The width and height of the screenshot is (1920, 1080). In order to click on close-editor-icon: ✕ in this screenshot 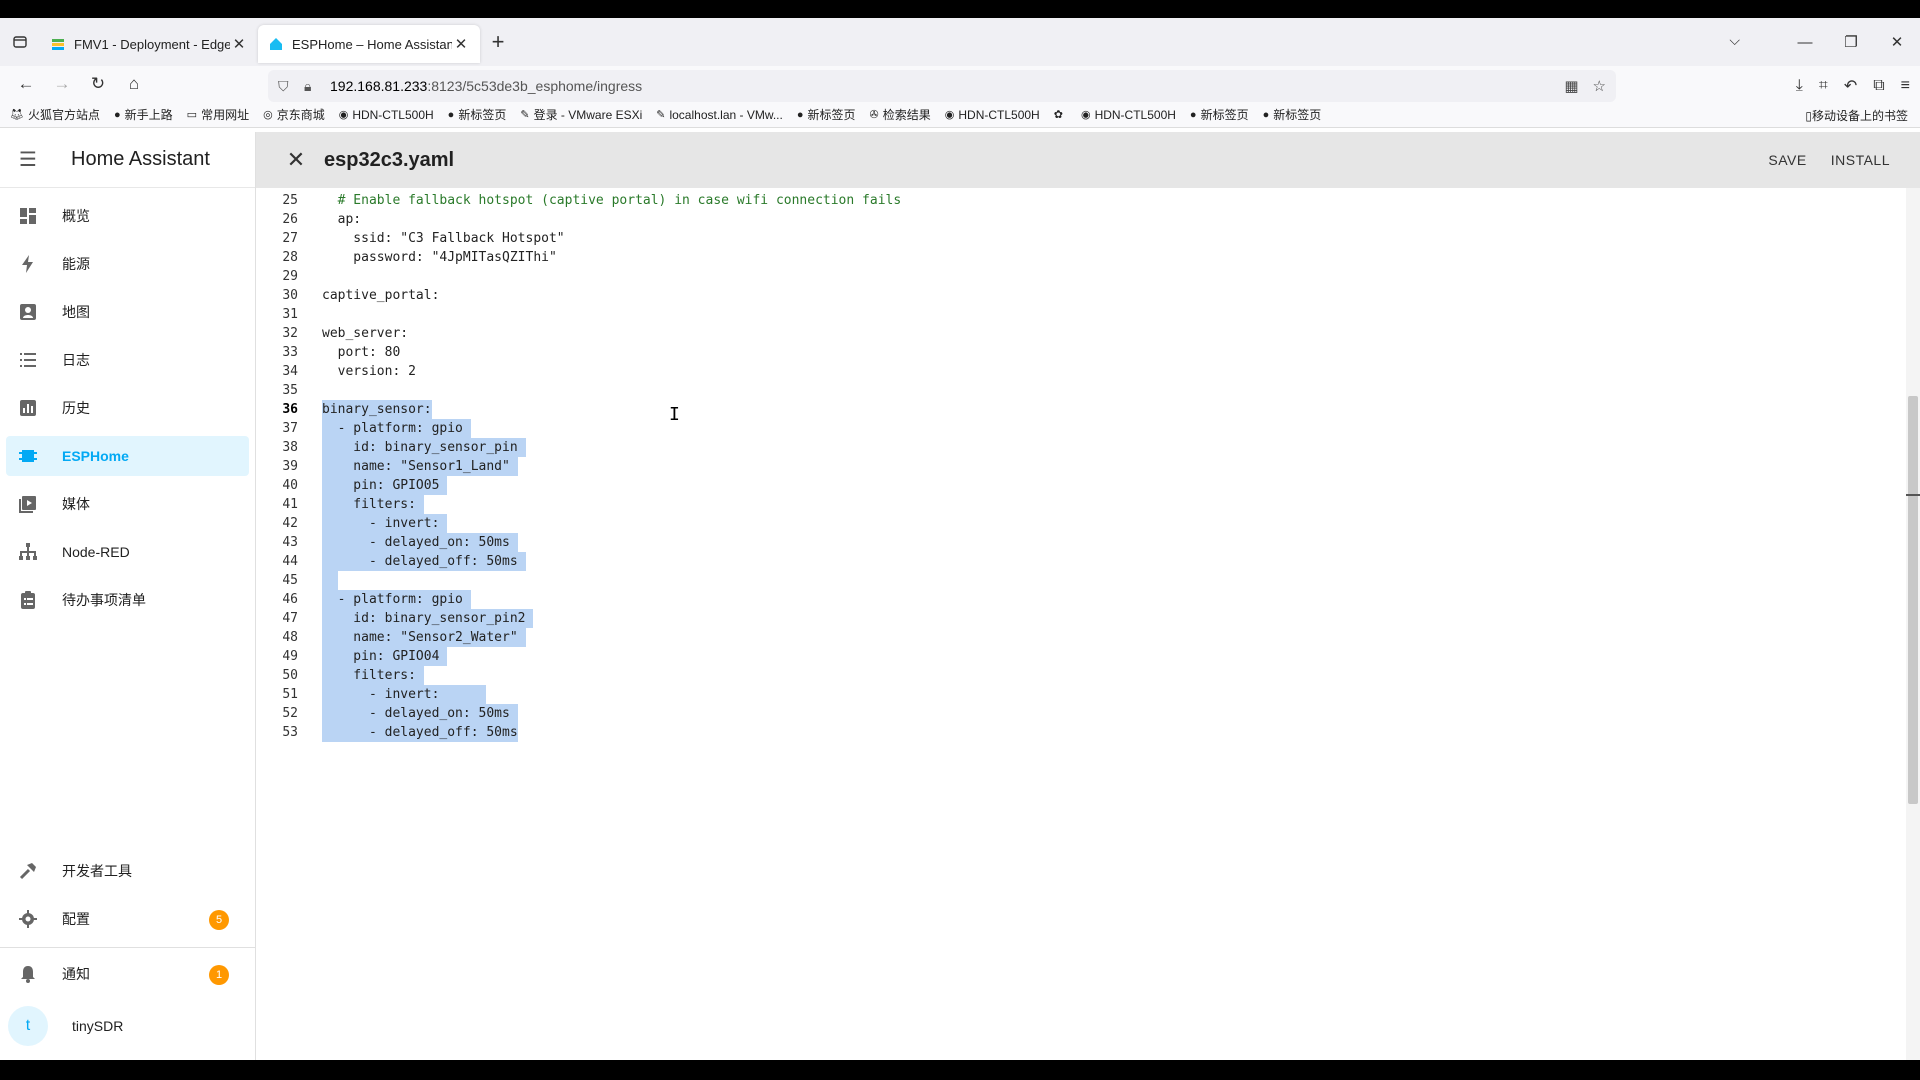, I will do `click(296, 160)`.